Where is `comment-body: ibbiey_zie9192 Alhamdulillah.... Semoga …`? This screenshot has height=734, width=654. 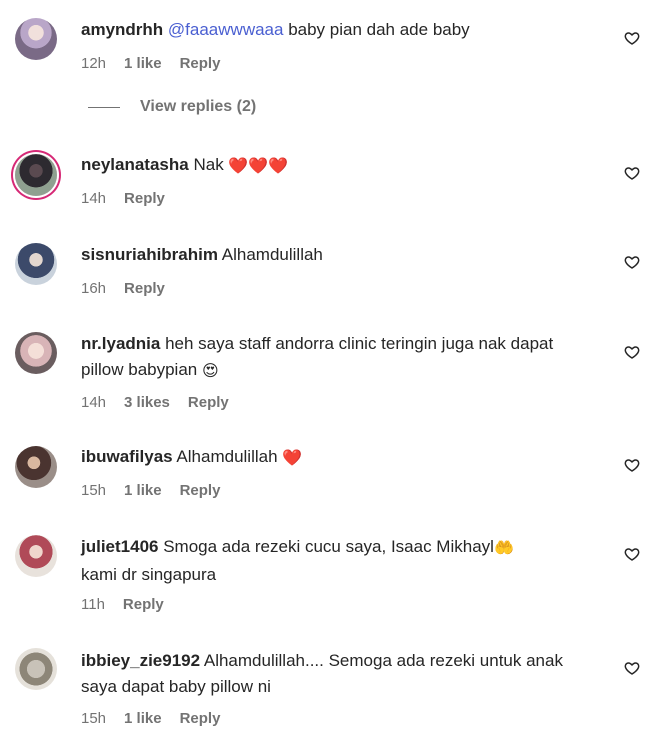
comment-body: ibbiey_zie9192 Alhamdulillah.... Semoga … is located at coordinates (336, 674).